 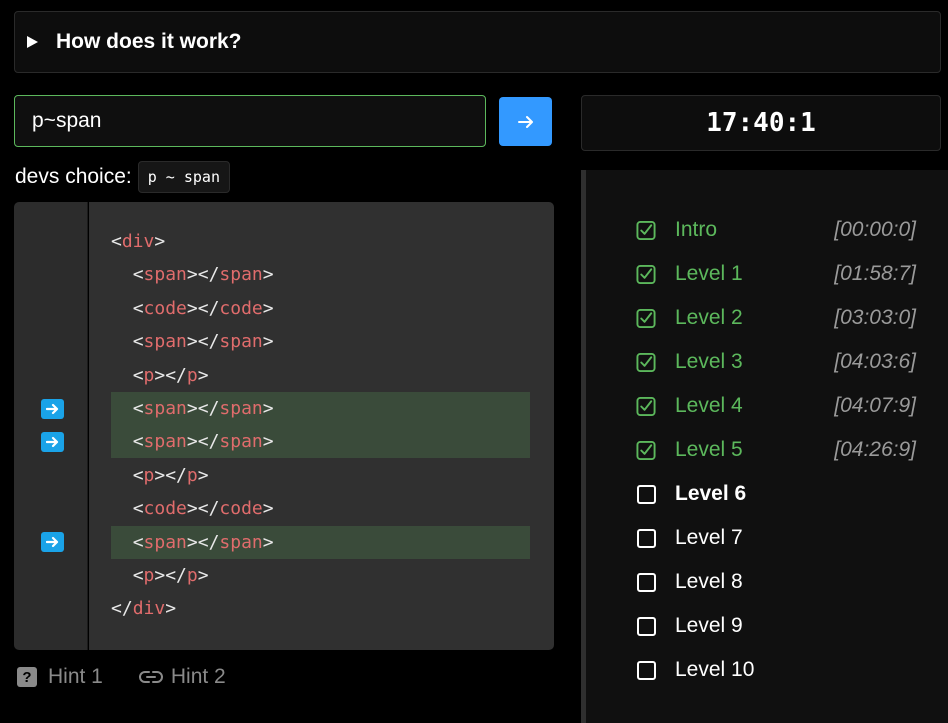 What do you see at coordinates (761, 123) in the screenshot?
I see `timer-display: 17:40:1` at bounding box center [761, 123].